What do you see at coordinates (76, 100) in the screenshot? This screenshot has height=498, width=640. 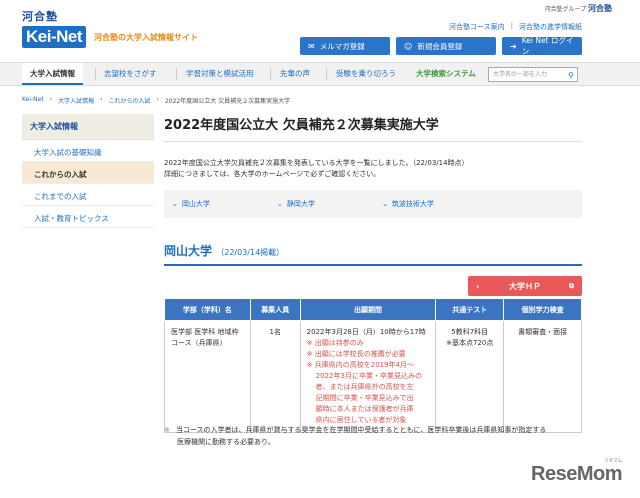 I see `breadcrumb-admissions: 大学入試情報` at bounding box center [76, 100].